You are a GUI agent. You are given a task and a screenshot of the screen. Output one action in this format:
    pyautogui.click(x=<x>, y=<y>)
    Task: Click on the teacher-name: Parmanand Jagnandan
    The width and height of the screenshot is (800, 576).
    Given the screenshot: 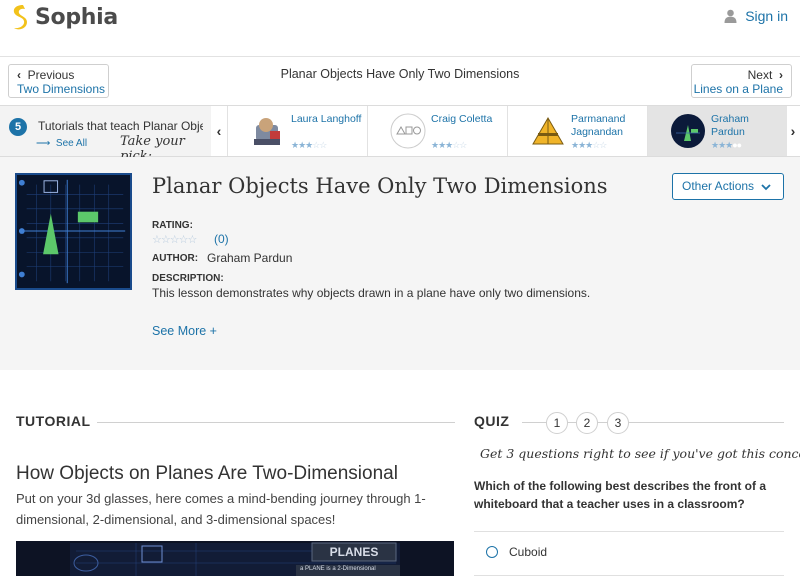 What is the action you would take?
    pyautogui.click(x=598, y=125)
    